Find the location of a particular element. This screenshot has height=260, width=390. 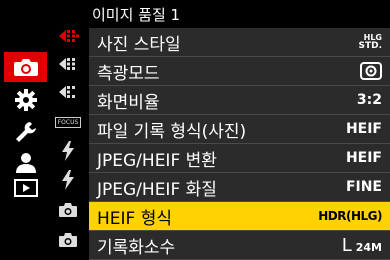

person-icon is located at coordinates (25, 163).